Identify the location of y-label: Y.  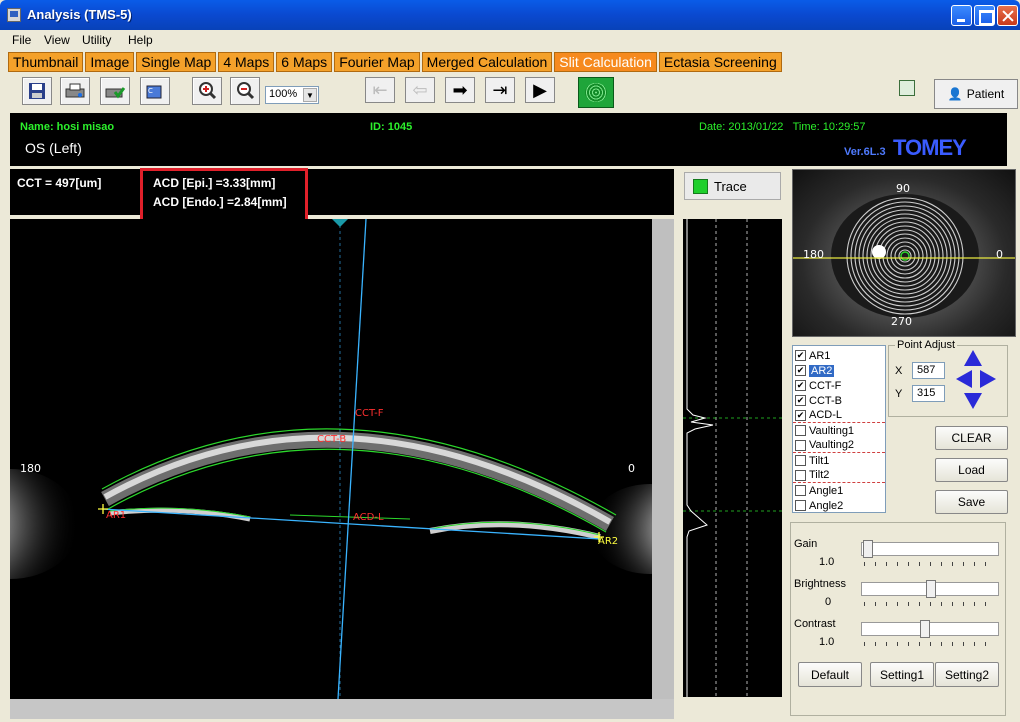
(899, 394).